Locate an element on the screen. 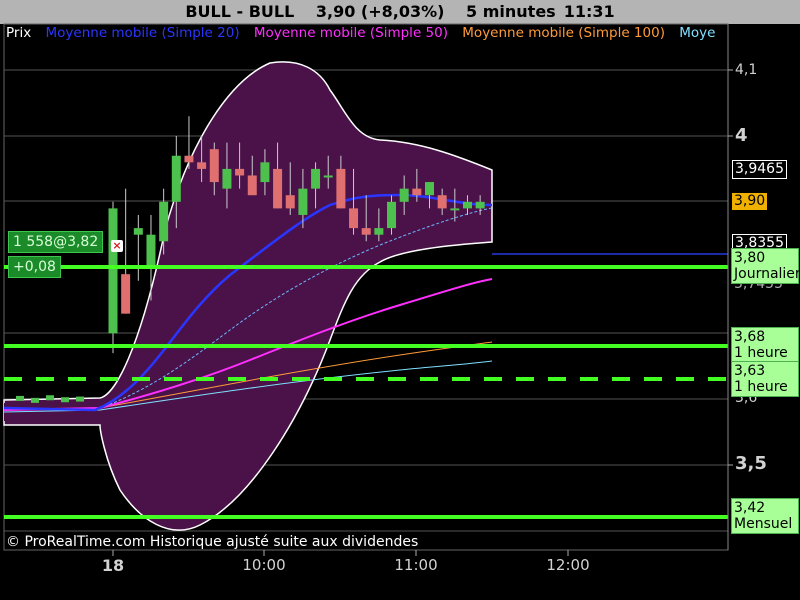 The image size is (800, 600). support-price: 3,63 is located at coordinates (750, 371).